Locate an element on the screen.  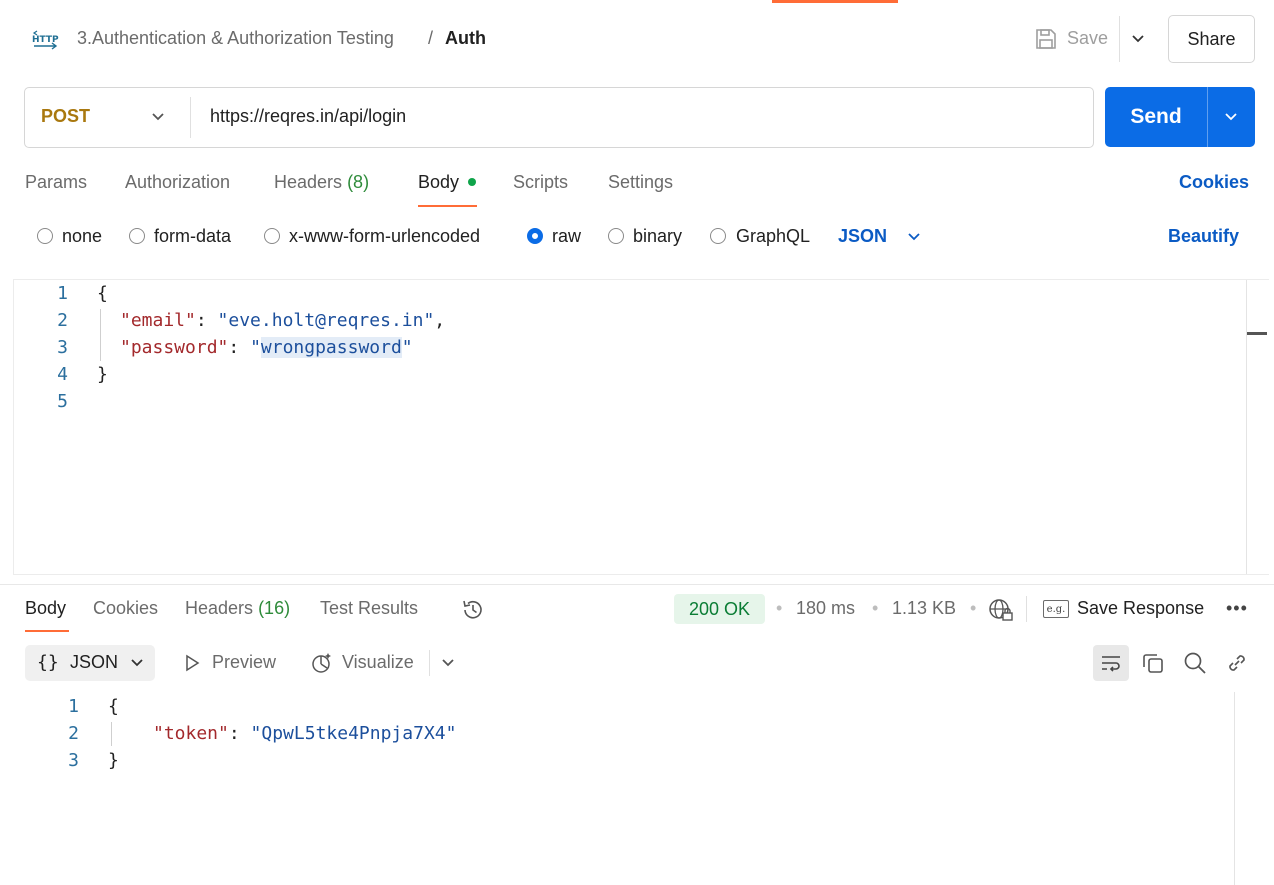
response-time: 180 ms is located at coordinates (825, 608).